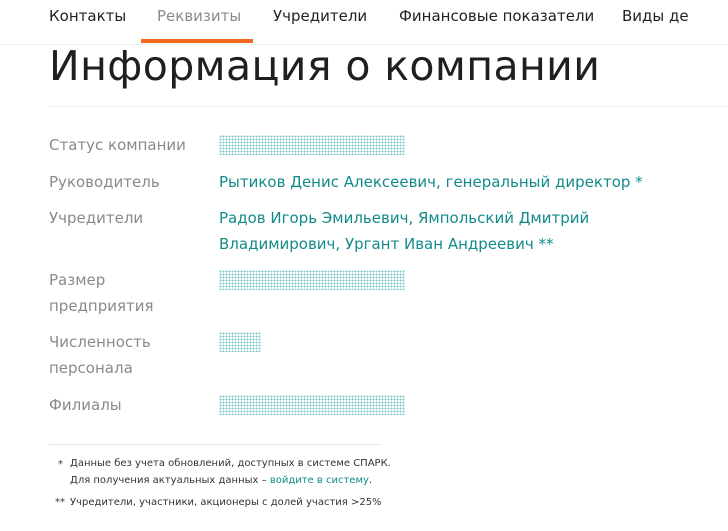 The height and width of the screenshot is (531, 728). I want to click on size-label-line1: Размер, so click(77, 280).